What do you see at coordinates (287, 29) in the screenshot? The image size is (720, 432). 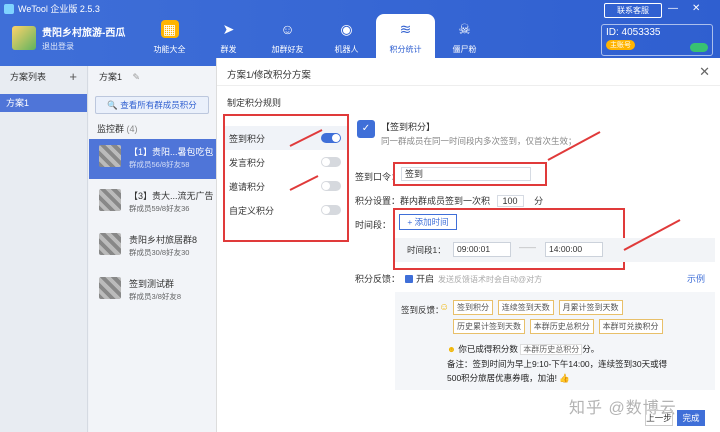 I see `add-friend-icon: ☺` at bounding box center [287, 29].